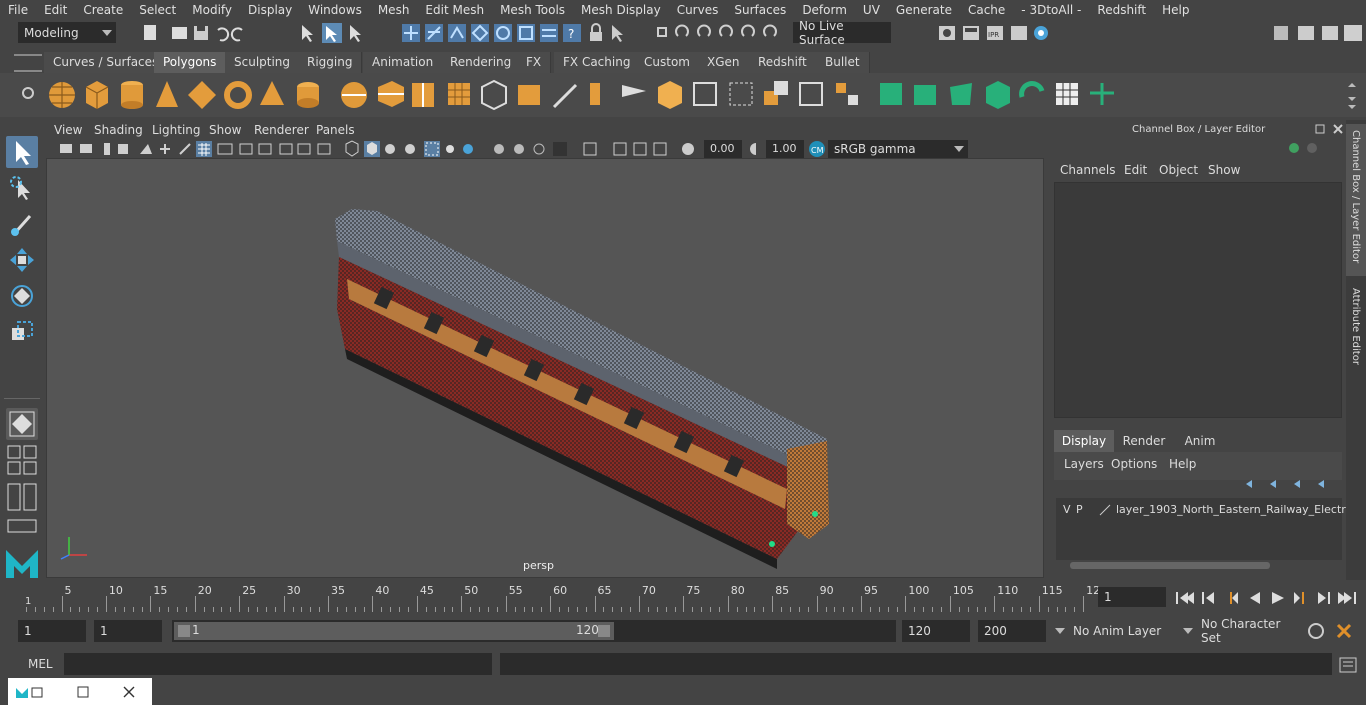 The height and width of the screenshot is (705, 1366). I want to click on poly-primitive-icons, so click(456, 95).